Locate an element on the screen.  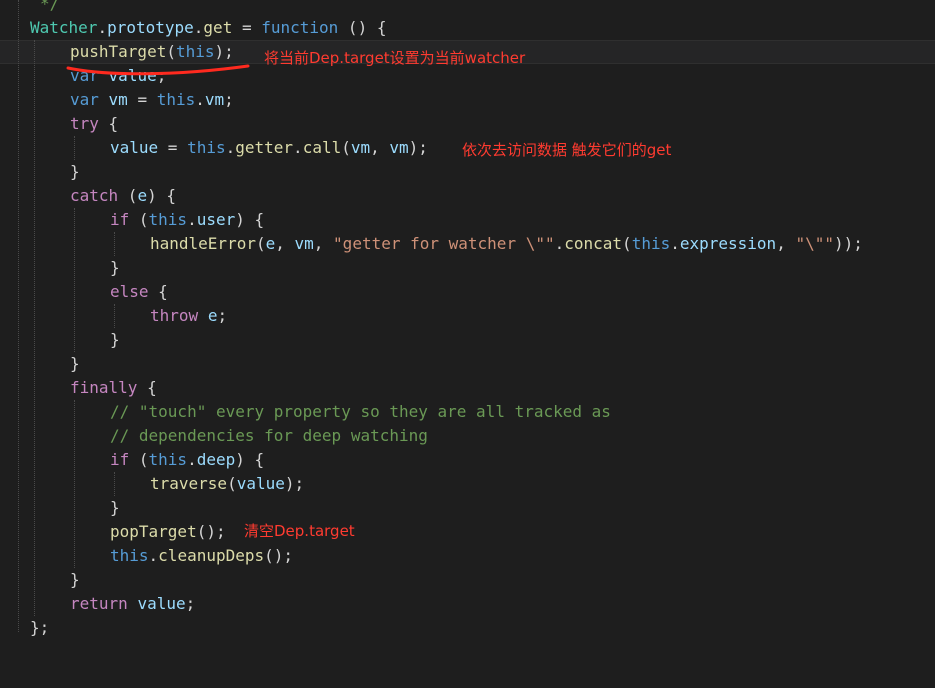
keyword-else: else is located at coordinates (129, 291).